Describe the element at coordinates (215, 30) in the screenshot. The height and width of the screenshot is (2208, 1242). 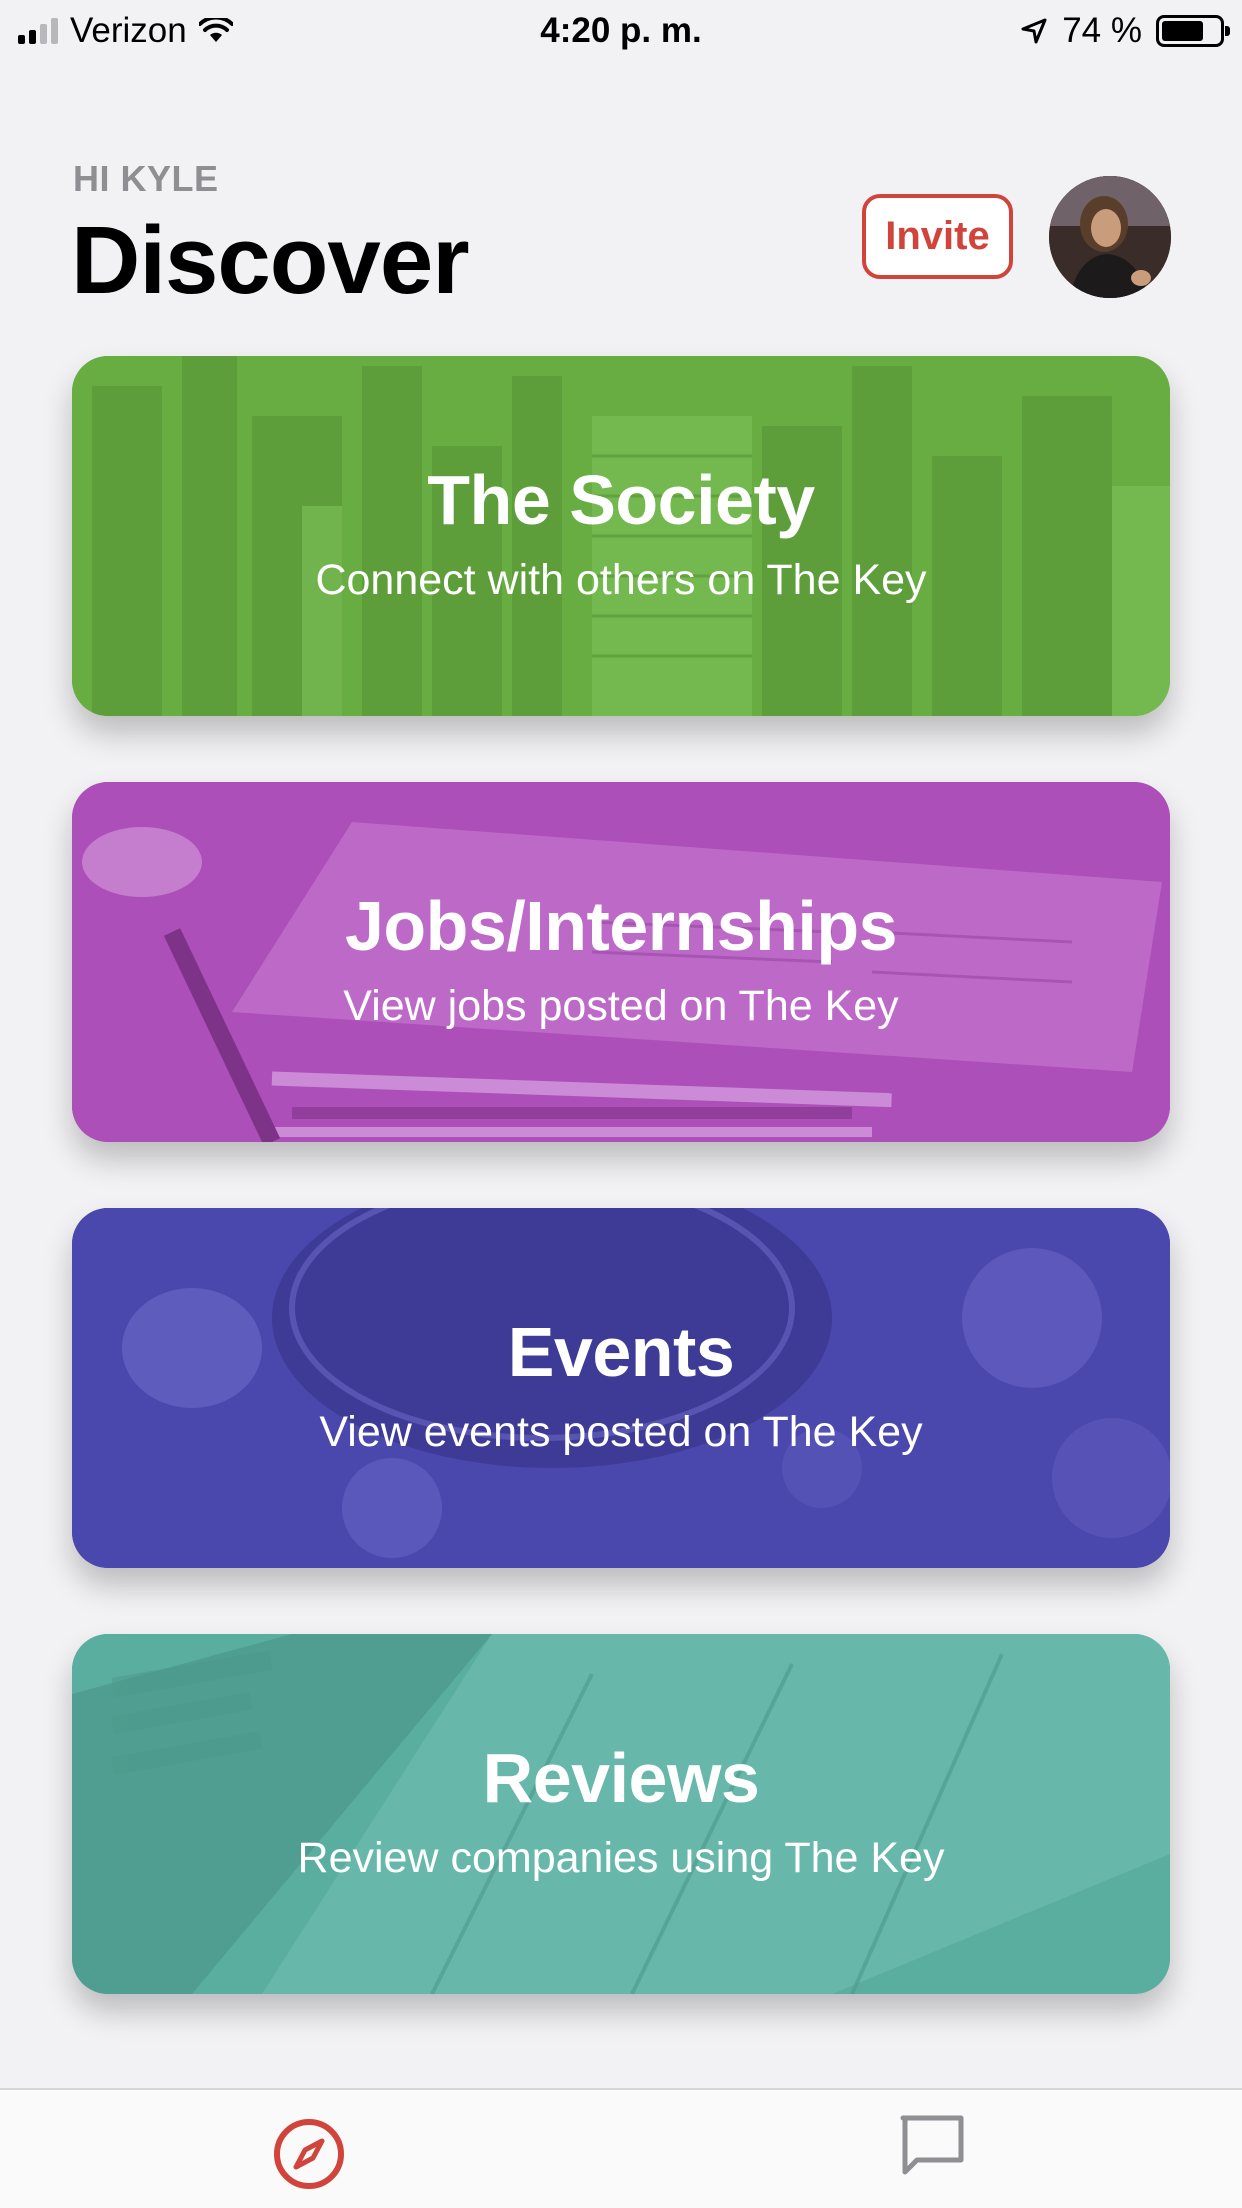
I see `wifi-icon` at that location.